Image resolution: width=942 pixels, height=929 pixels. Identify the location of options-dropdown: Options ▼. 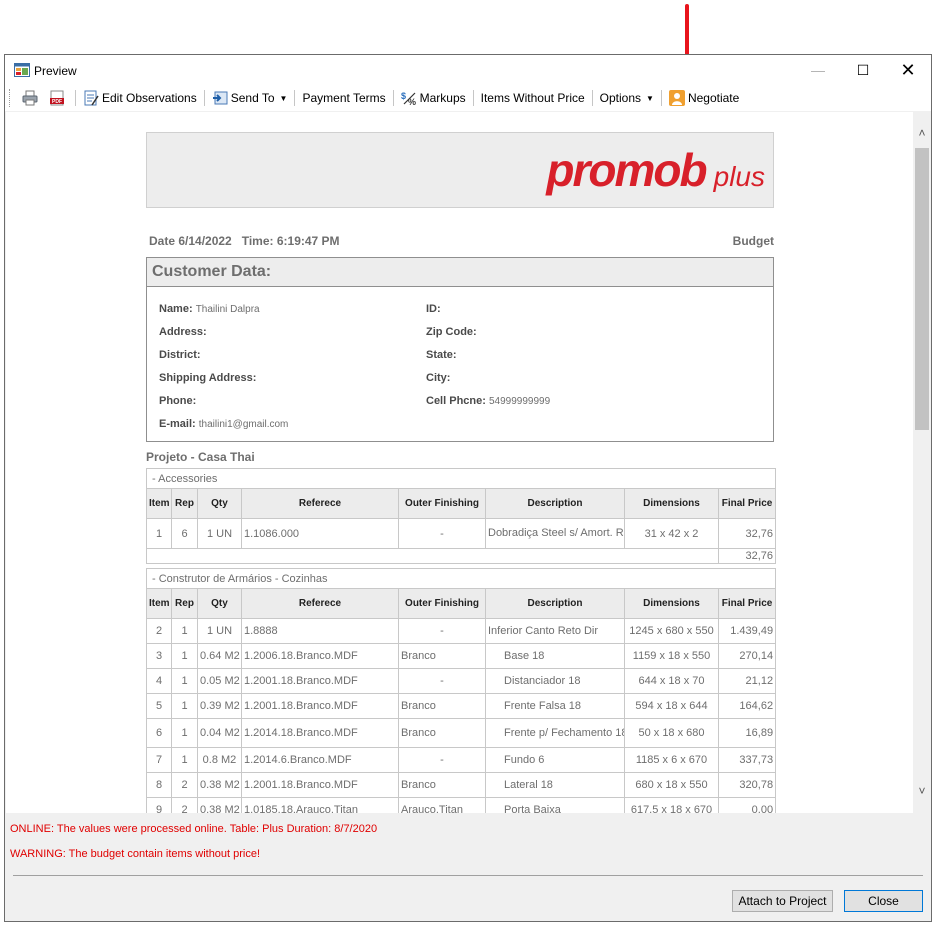
(627, 98).